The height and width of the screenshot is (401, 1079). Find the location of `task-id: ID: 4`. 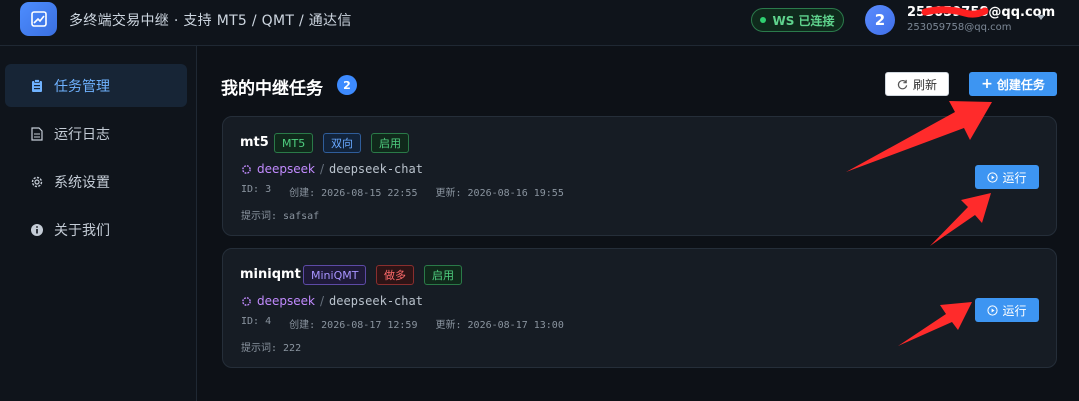

task-id: ID: 4 is located at coordinates (256, 321).